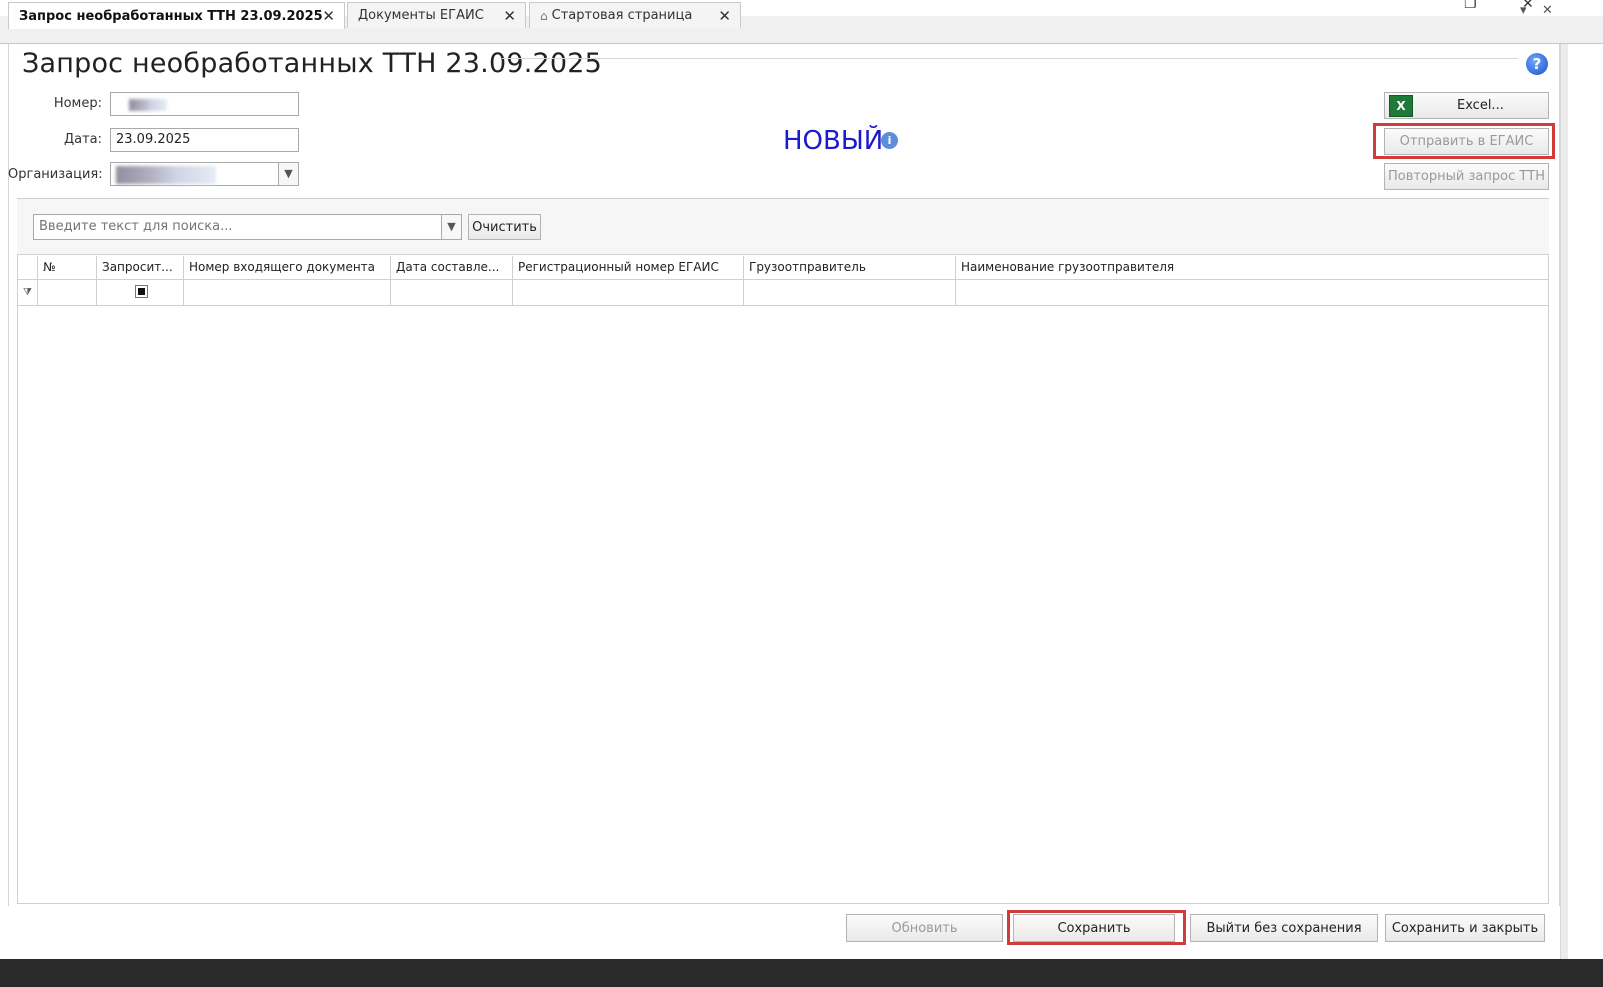 The height and width of the screenshot is (987, 1603). I want to click on taskbar, so click(801, 973).